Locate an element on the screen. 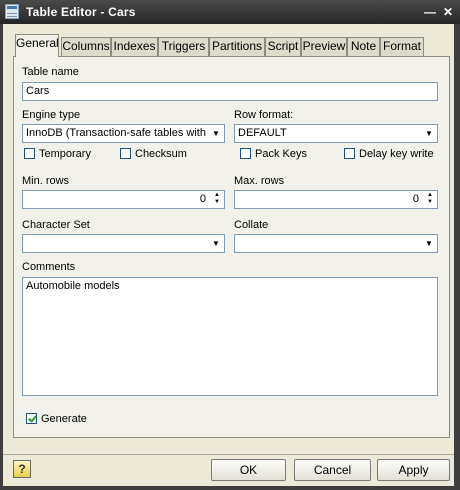  tab-indexes: Indexes is located at coordinates (134, 46).